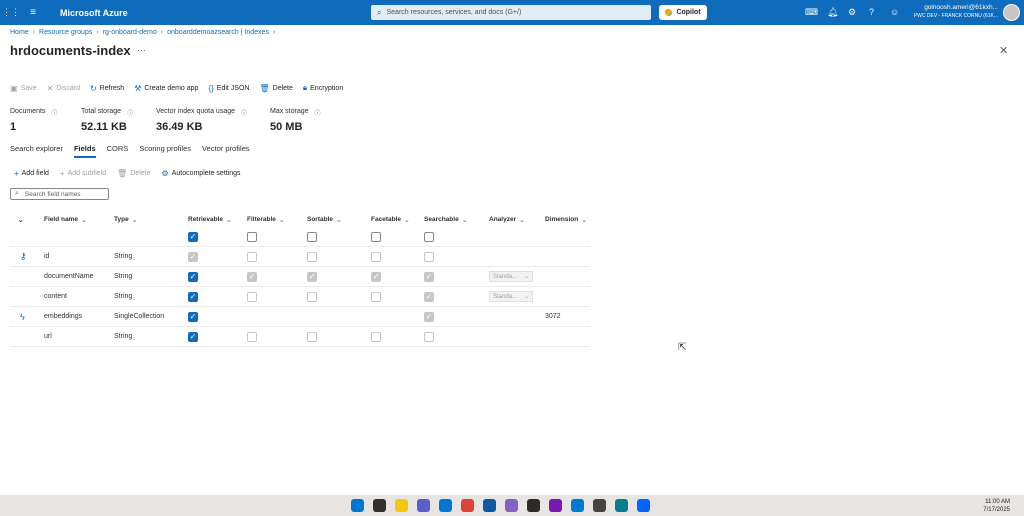  I want to click on select-all-searchable-checkbox, so click(429, 236).